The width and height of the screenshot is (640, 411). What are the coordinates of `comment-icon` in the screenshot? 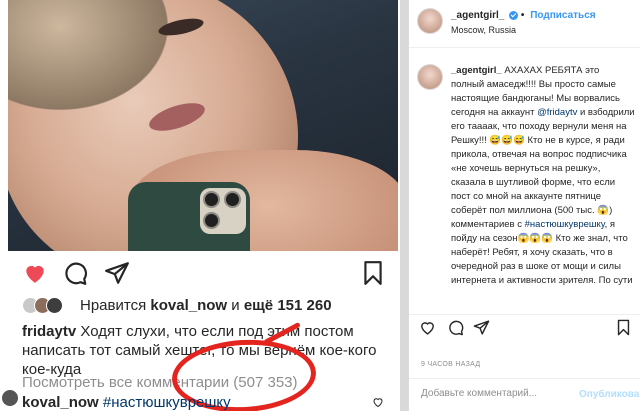 It's located at (75, 273).